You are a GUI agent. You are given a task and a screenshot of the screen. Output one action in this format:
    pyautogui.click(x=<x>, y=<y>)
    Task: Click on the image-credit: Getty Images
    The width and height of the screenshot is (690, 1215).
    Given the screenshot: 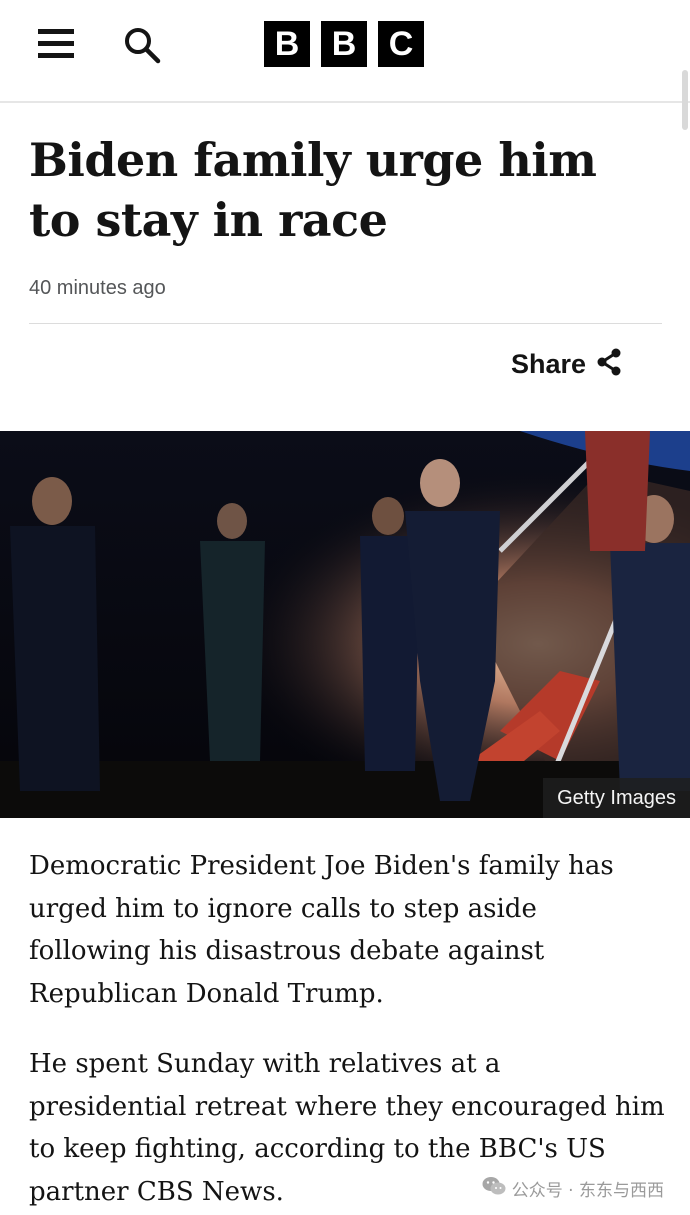 What is the action you would take?
    pyautogui.click(x=616, y=798)
    